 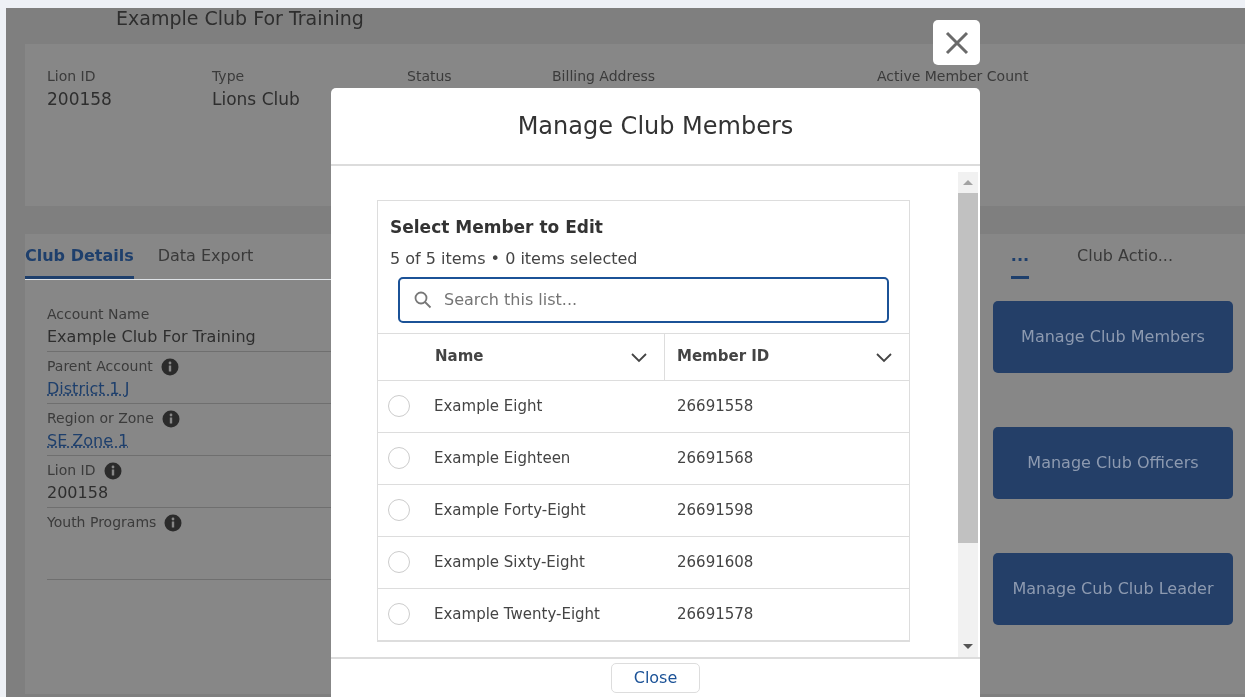 What do you see at coordinates (256, 99) in the screenshot?
I see `field-value: Lions Club` at bounding box center [256, 99].